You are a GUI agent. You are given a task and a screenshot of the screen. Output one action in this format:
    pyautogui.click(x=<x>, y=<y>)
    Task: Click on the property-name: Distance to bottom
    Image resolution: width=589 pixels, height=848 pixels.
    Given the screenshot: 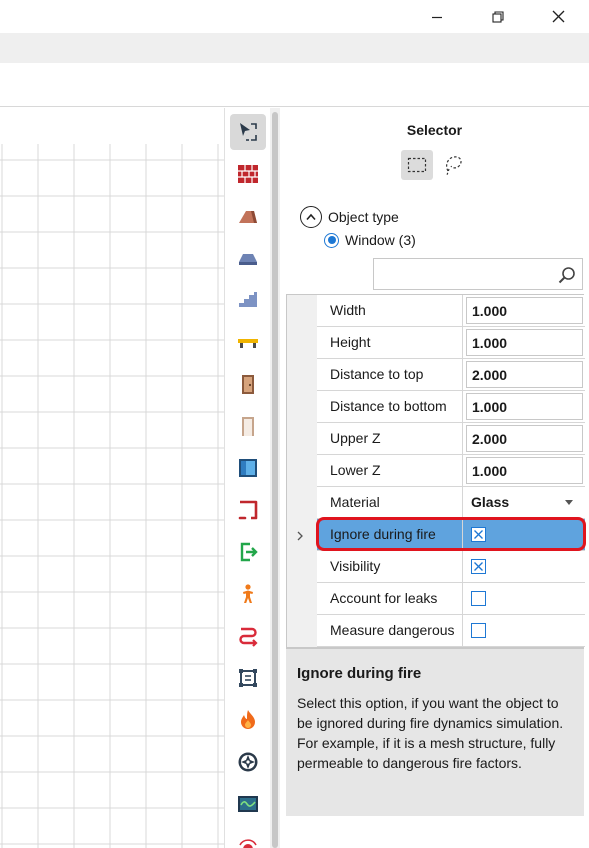 What is the action you would take?
    pyautogui.click(x=390, y=406)
    